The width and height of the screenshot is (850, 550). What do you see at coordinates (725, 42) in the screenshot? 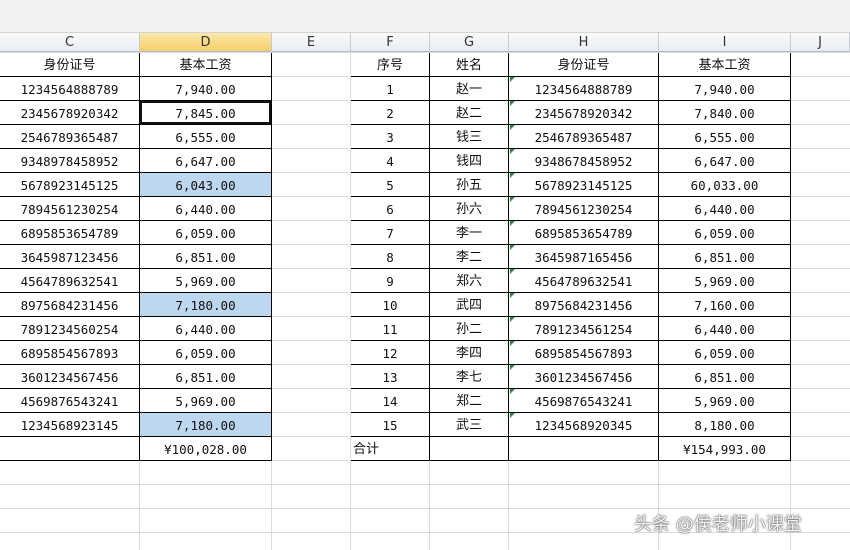
I see `column-header-i: I` at bounding box center [725, 42].